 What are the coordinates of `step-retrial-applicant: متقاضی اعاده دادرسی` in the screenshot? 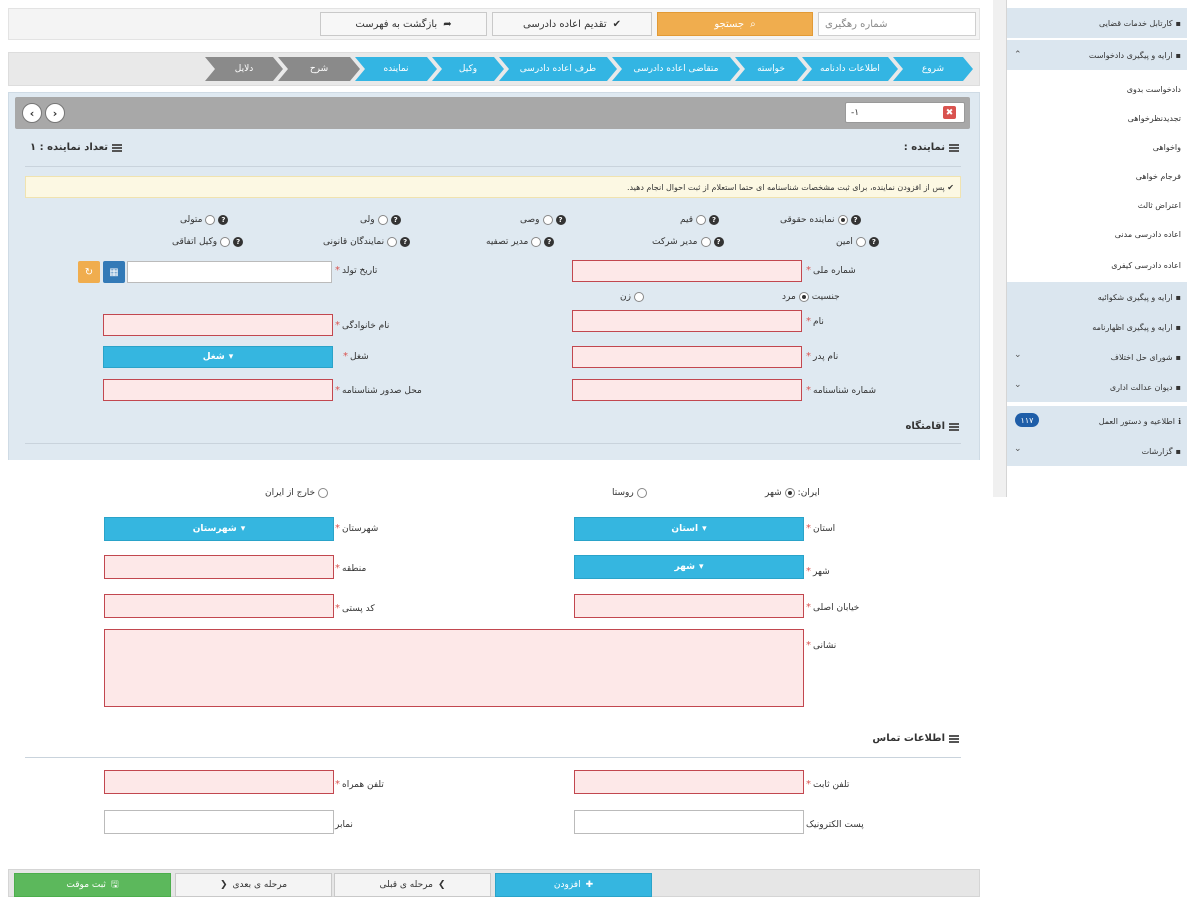 It's located at (676, 69).